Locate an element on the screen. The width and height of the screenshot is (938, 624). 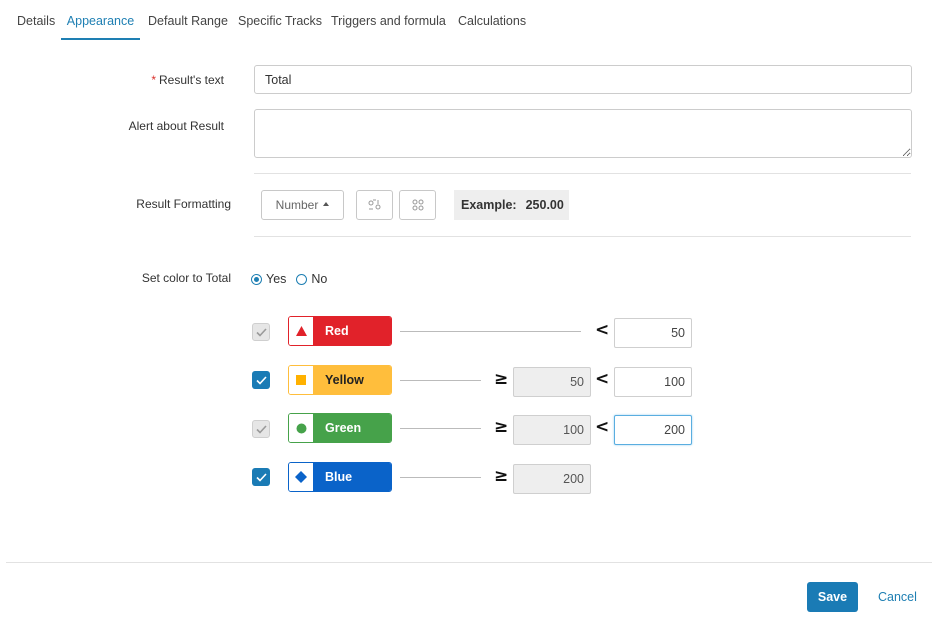
alert-textarea is located at coordinates (583, 133).